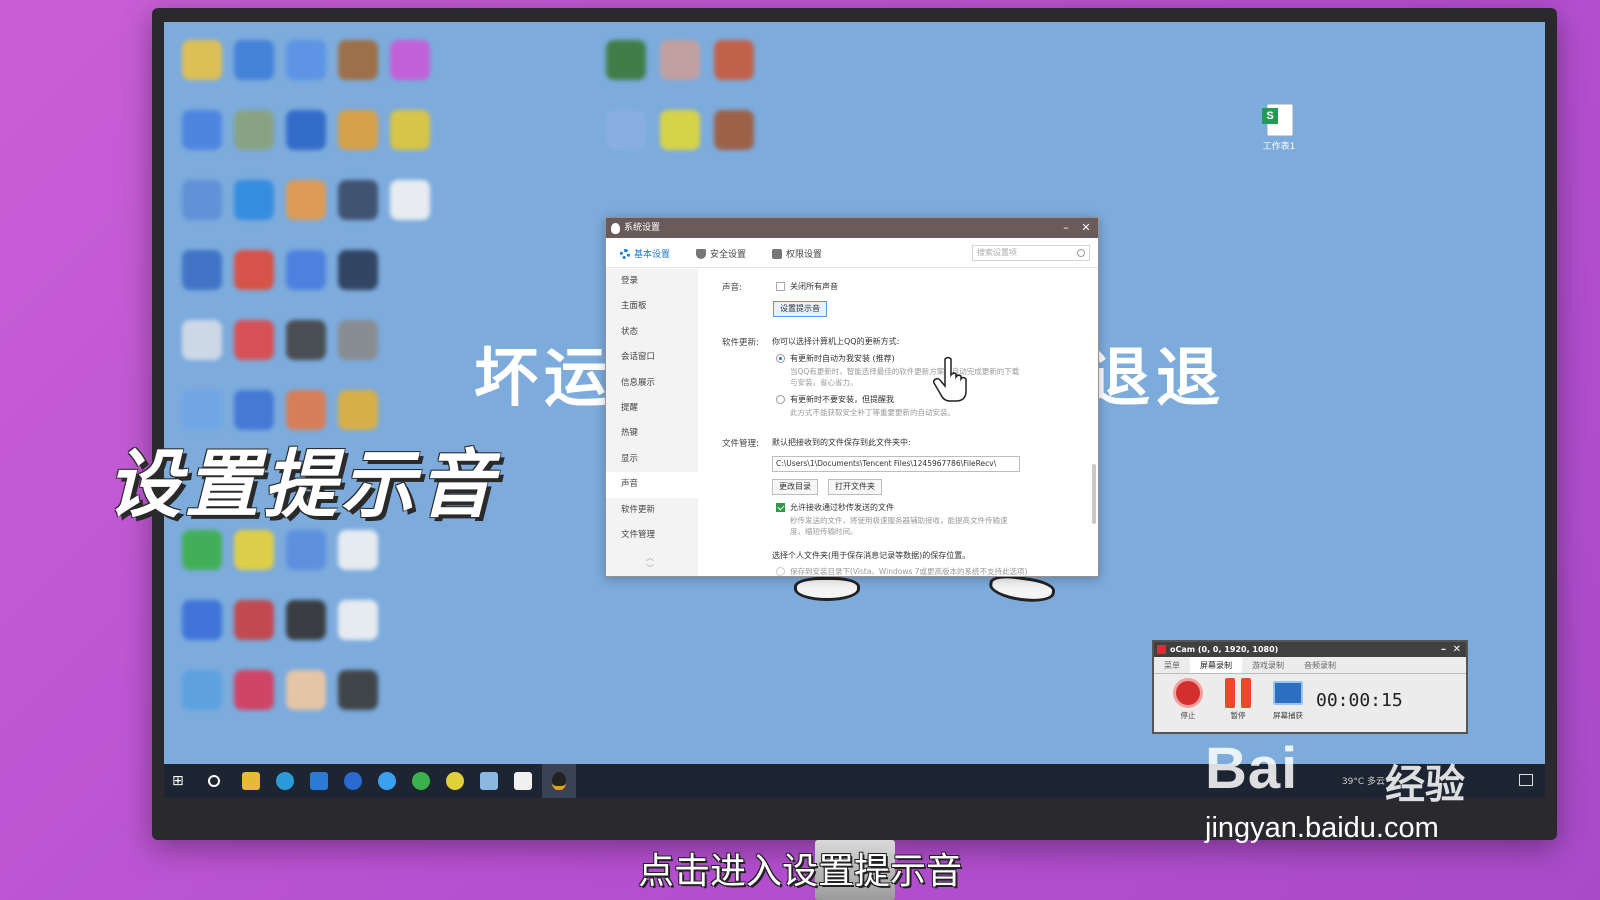  I want to click on pause-button: 暂停, so click(1238, 699).